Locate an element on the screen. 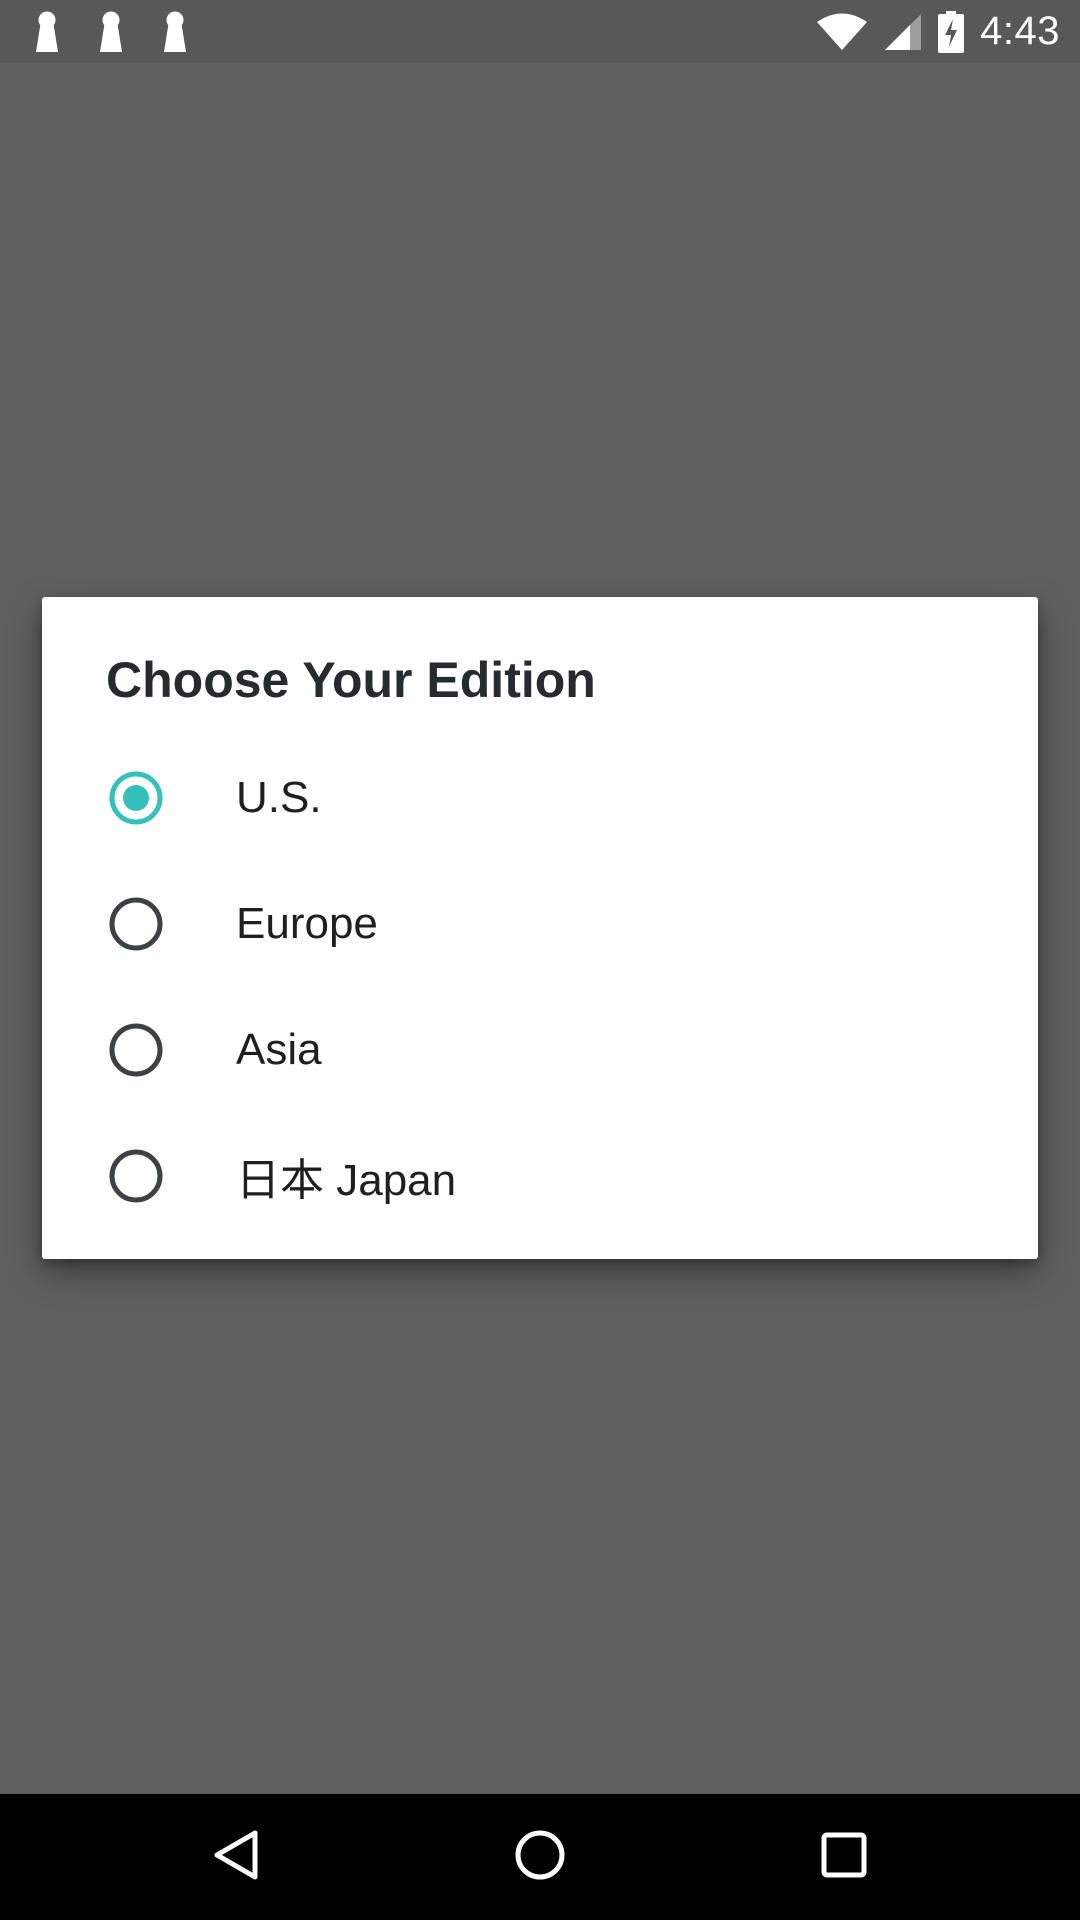  radio-selected-icon is located at coordinates (136, 798).